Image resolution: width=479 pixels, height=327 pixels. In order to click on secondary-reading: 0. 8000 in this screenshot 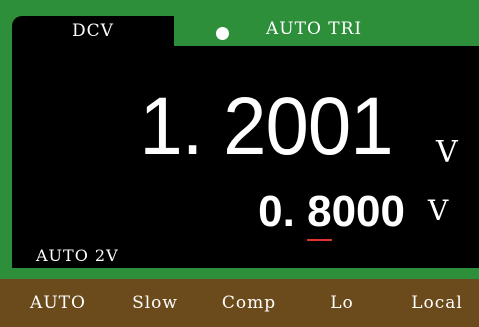, I will do `click(331, 214)`.